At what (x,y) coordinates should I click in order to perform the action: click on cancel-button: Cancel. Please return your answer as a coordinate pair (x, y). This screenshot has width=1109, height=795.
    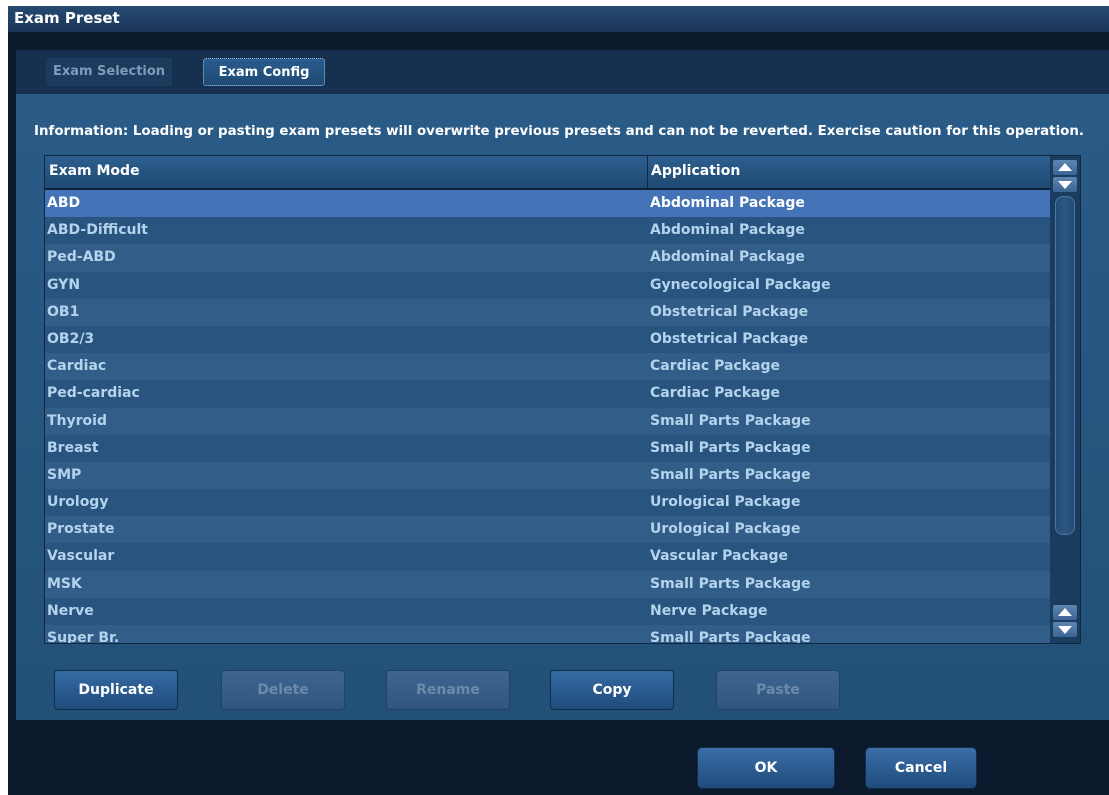
    Looking at the image, I should click on (921, 768).